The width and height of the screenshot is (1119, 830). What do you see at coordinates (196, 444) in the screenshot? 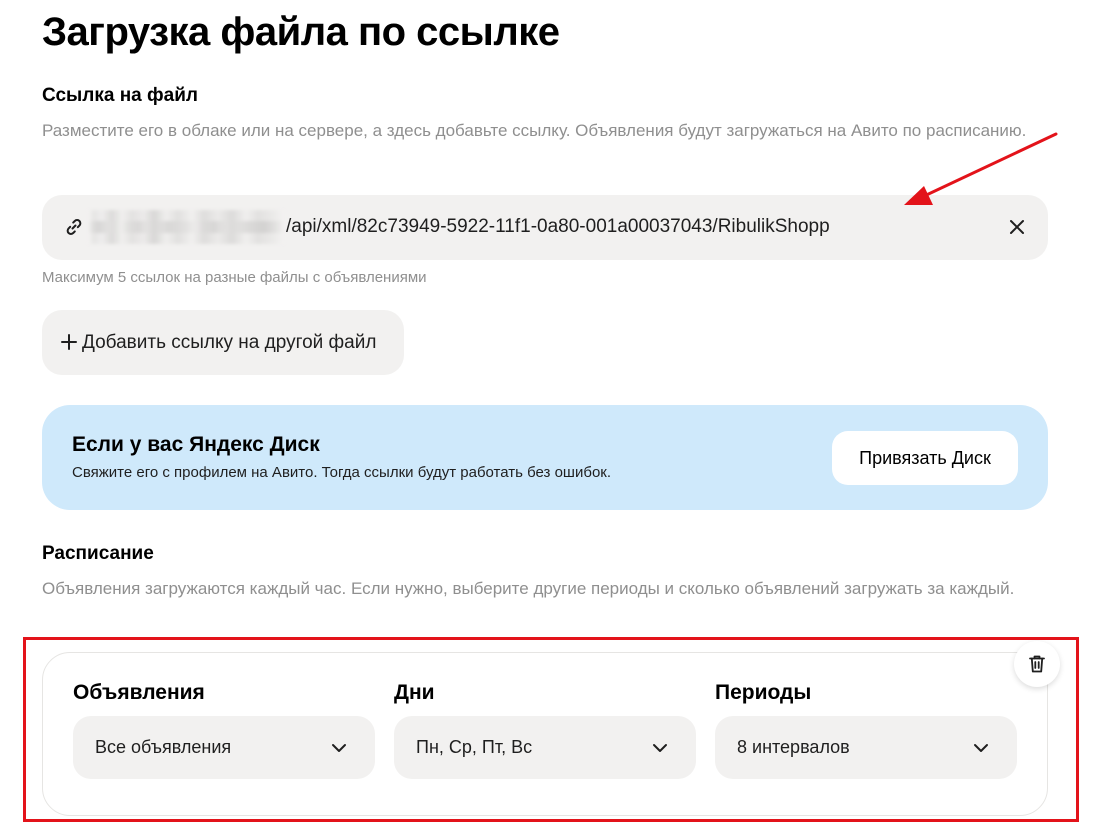
I see `yandex-disk-title: Если у вас Яндекс Диск` at bounding box center [196, 444].